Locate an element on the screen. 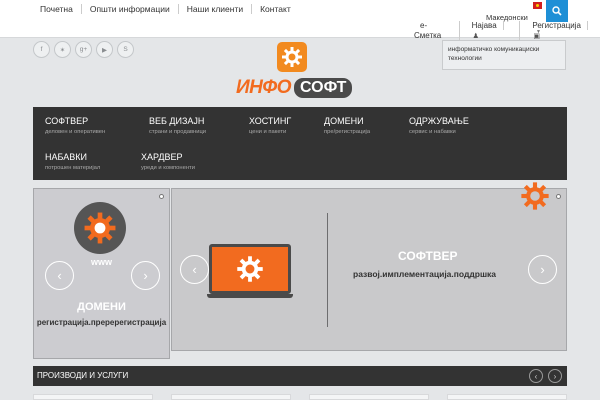 This screenshot has height=400, width=600. software-subtitle: развој.имплементација.поддршка is located at coordinates (425, 274).